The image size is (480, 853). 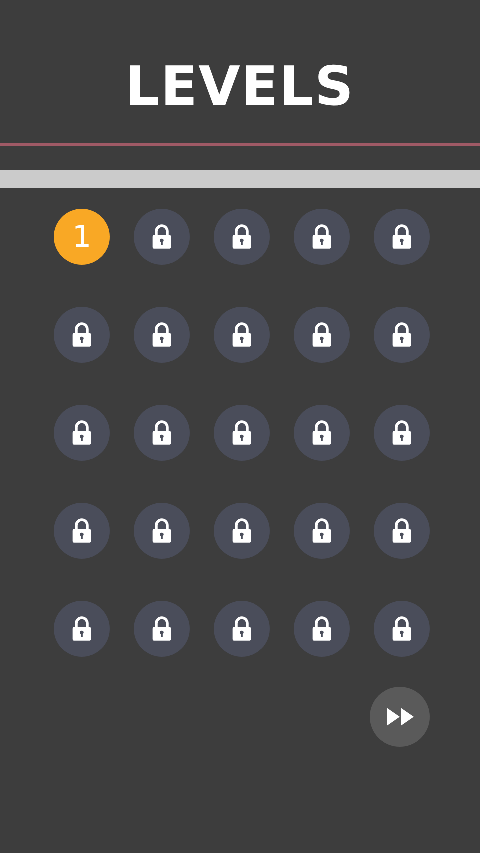 What do you see at coordinates (82, 237) in the screenshot?
I see `level-button: 1` at bounding box center [82, 237].